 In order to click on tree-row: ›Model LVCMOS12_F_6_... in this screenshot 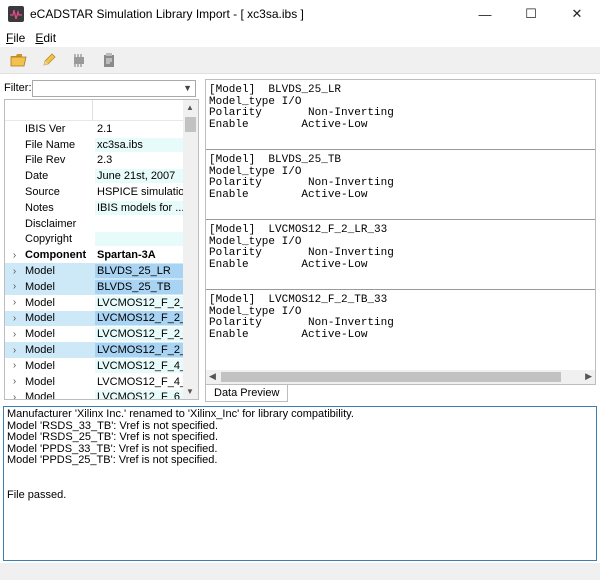, I will do `click(95, 395)`.